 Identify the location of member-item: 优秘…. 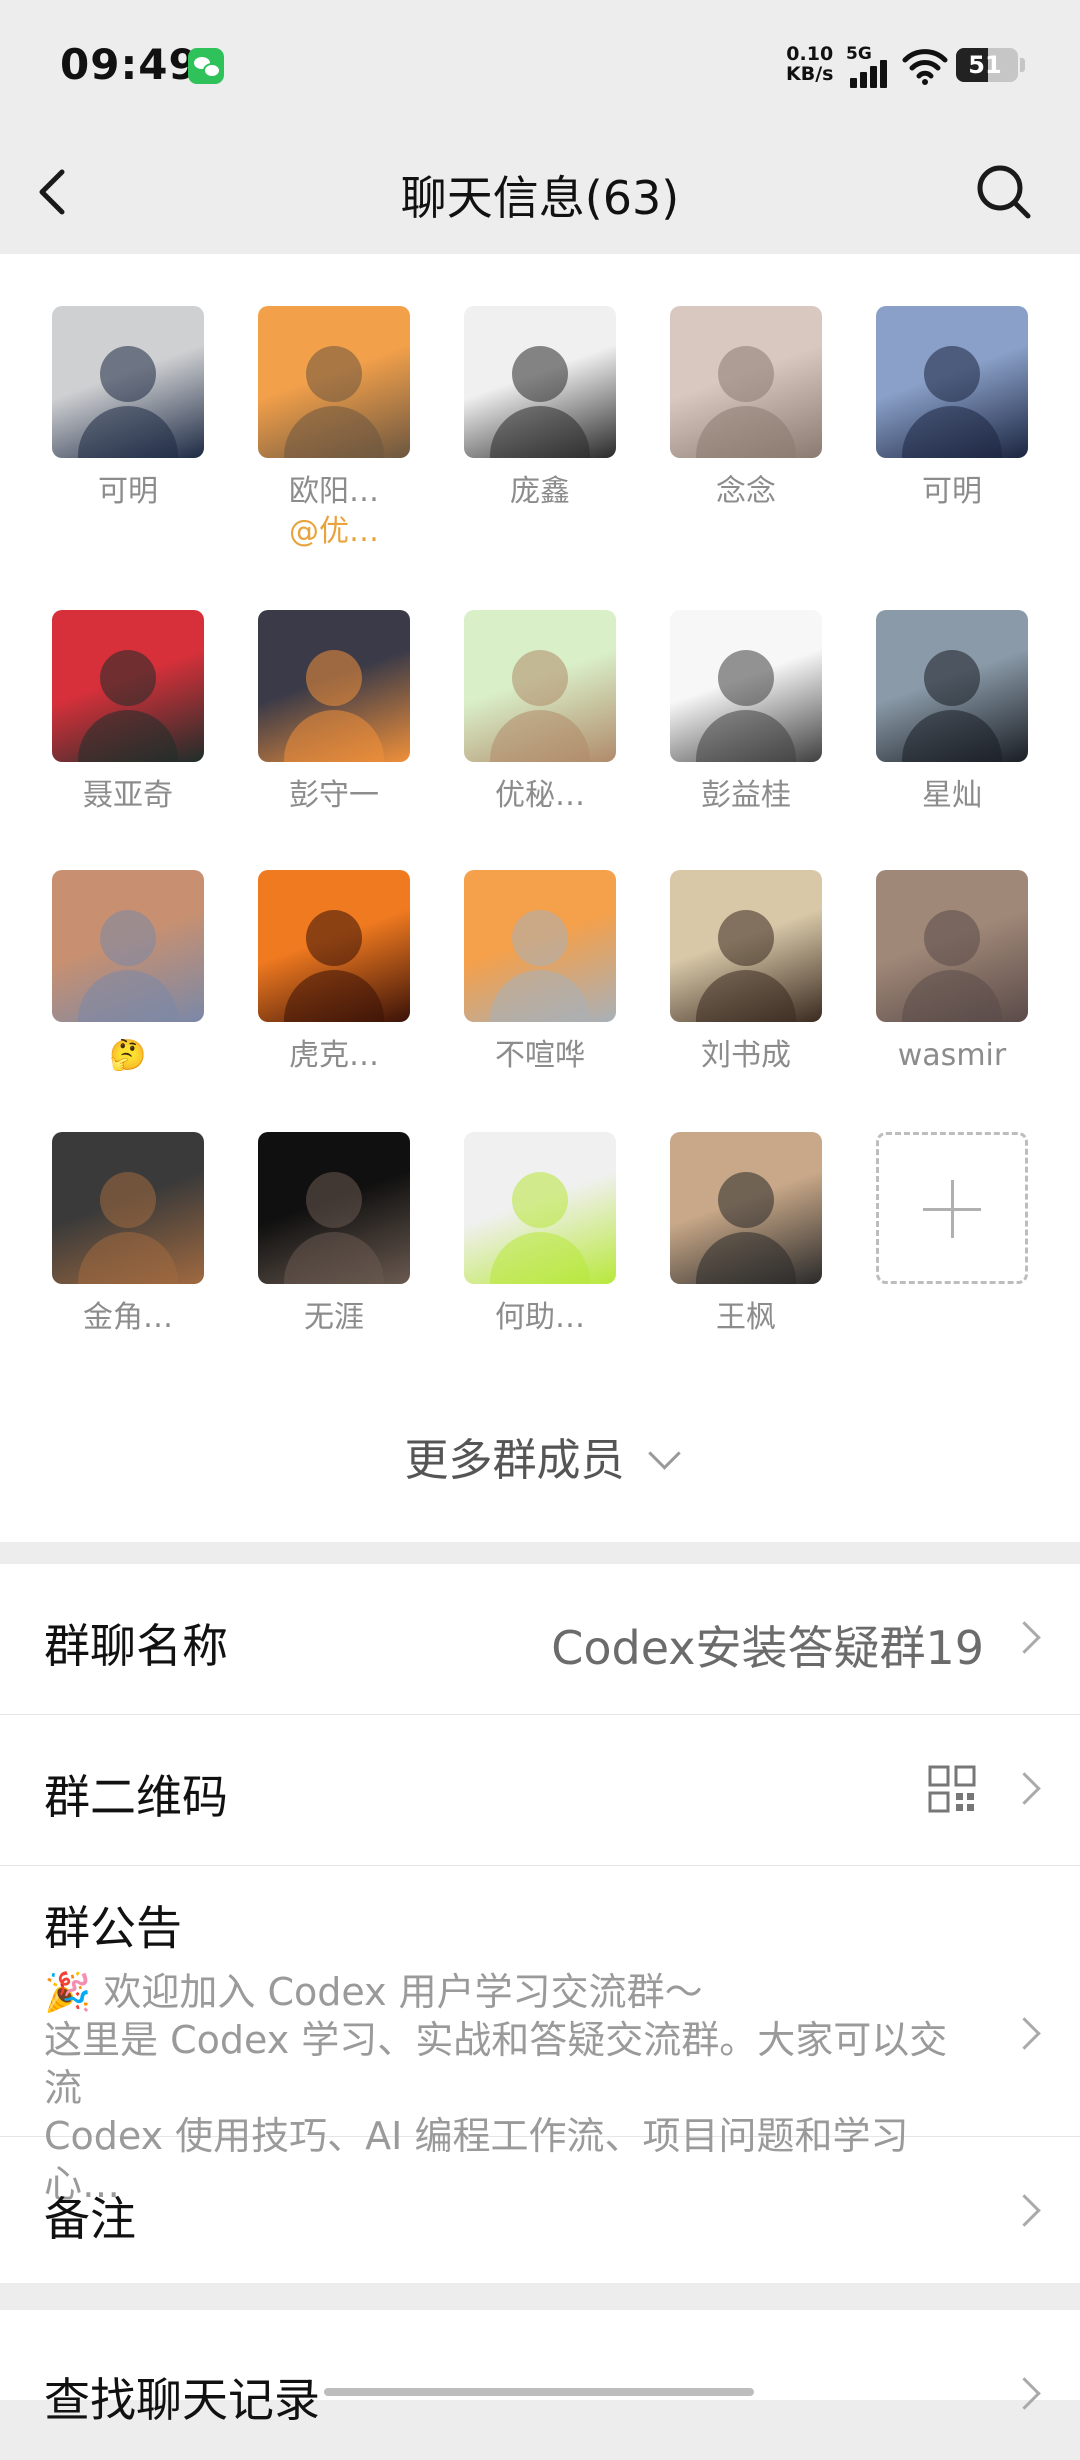
(540, 713).